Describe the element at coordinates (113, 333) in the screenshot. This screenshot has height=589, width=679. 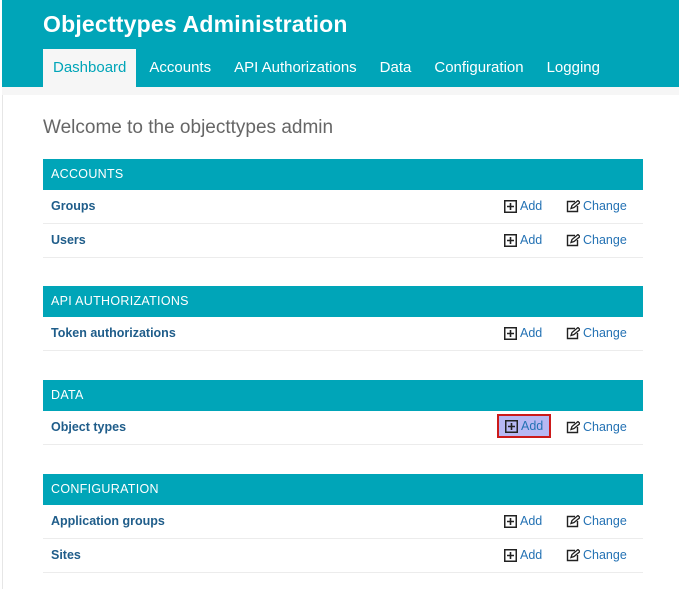
I see `model-link-token-authorizations: Token authorizations` at that location.